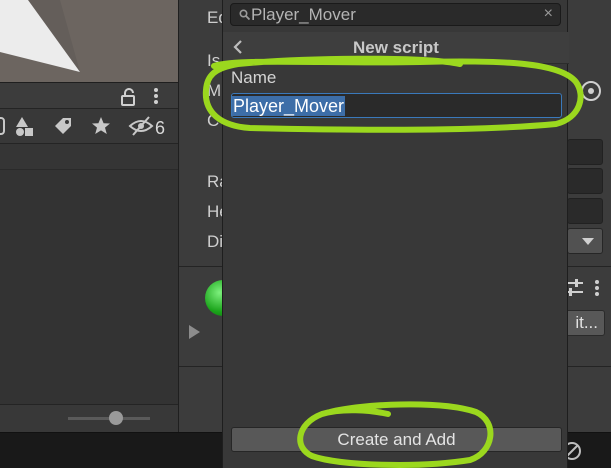 This screenshot has width=611, height=468. What do you see at coordinates (214, 90) in the screenshot?
I see `inspector-label-3: M` at bounding box center [214, 90].